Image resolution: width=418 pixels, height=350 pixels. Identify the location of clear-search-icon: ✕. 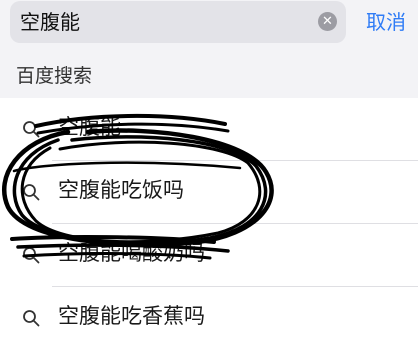
(327, 21).